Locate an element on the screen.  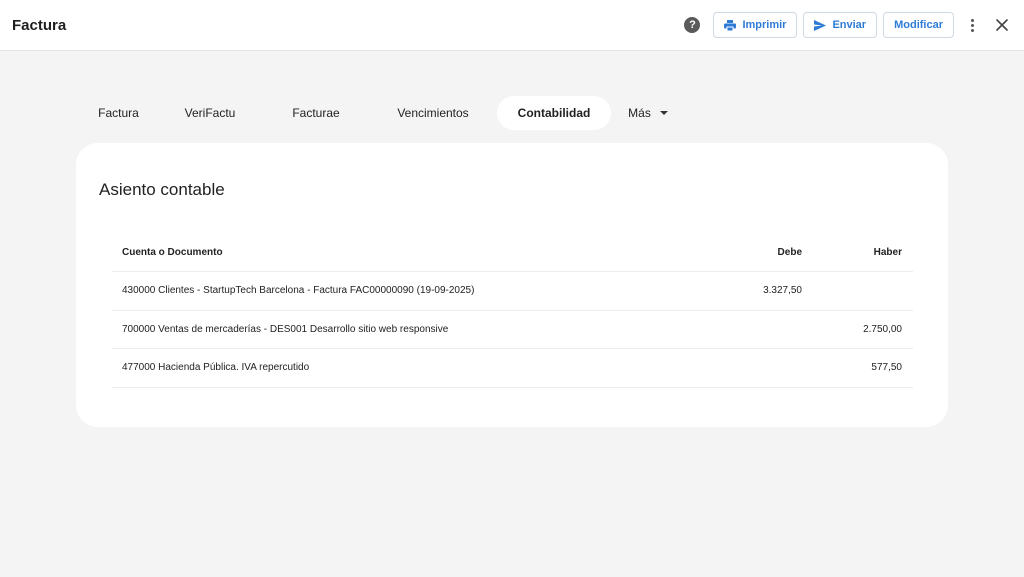
tab-factura: Factura is located at coordinates (118, 113).